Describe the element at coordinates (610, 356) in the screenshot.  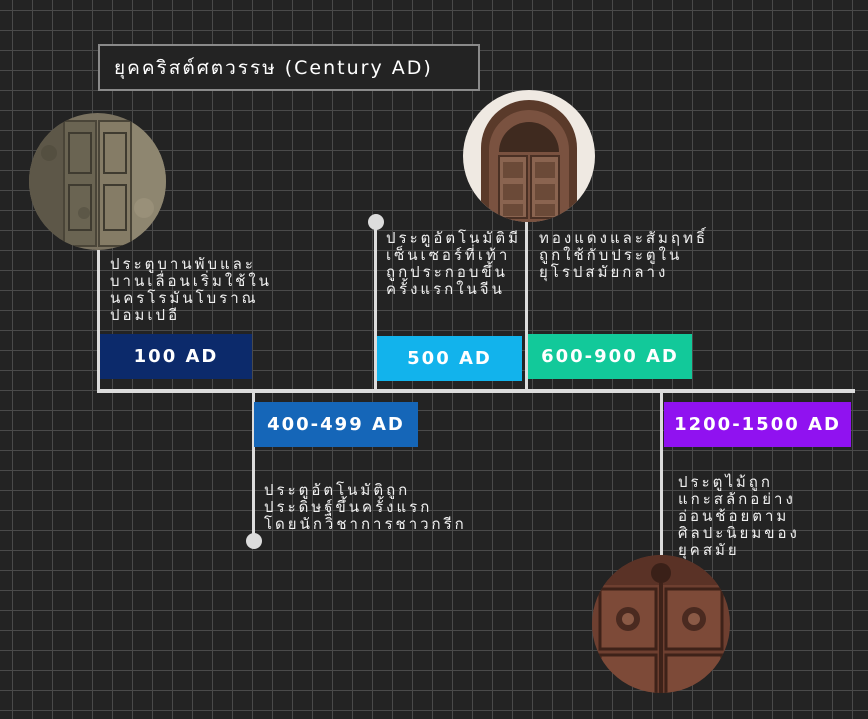
I see `label-600ad: 600-900 AD` at that location.